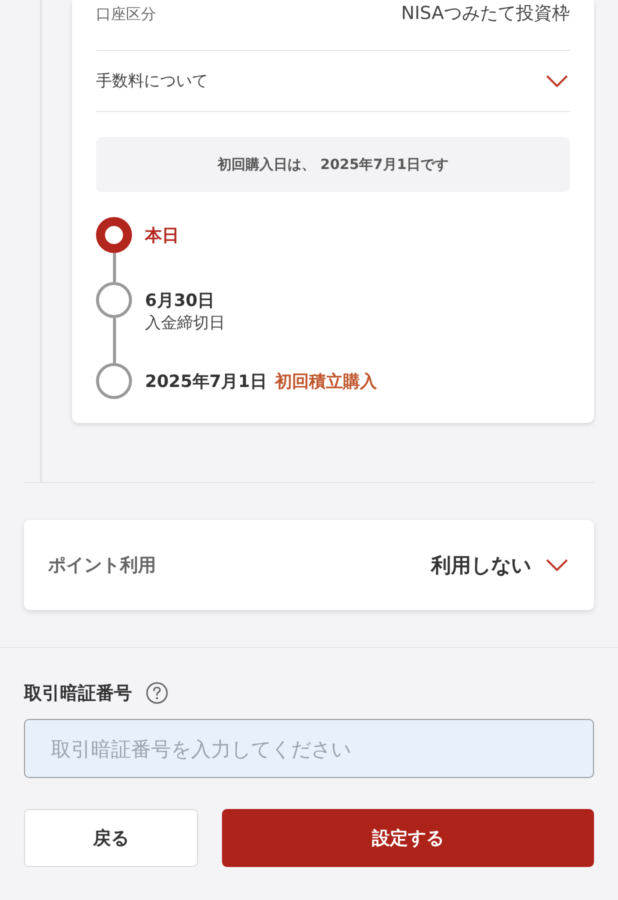 The height and width of the screenshot is (900, 618). I want to click on account-type-value: NISAつみたて投資枠, so click(485, 14).